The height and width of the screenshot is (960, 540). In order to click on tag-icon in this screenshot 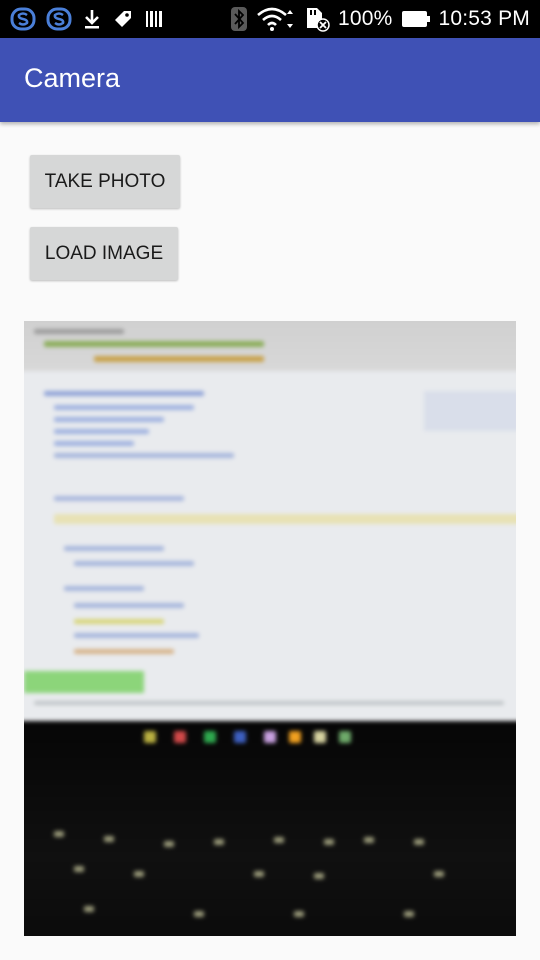, I will do `click(123, 19)`.